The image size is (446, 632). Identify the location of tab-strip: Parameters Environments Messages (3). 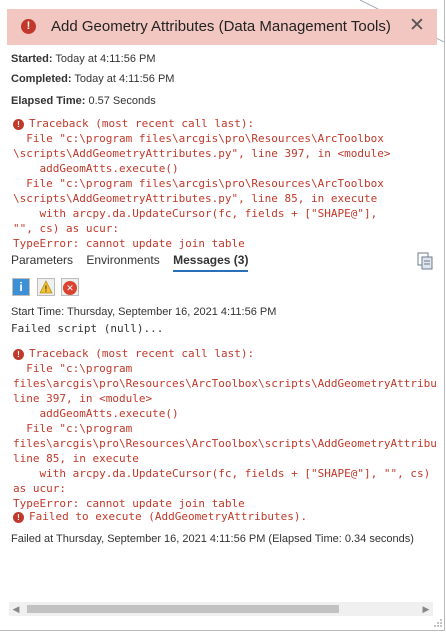
(134, 262).